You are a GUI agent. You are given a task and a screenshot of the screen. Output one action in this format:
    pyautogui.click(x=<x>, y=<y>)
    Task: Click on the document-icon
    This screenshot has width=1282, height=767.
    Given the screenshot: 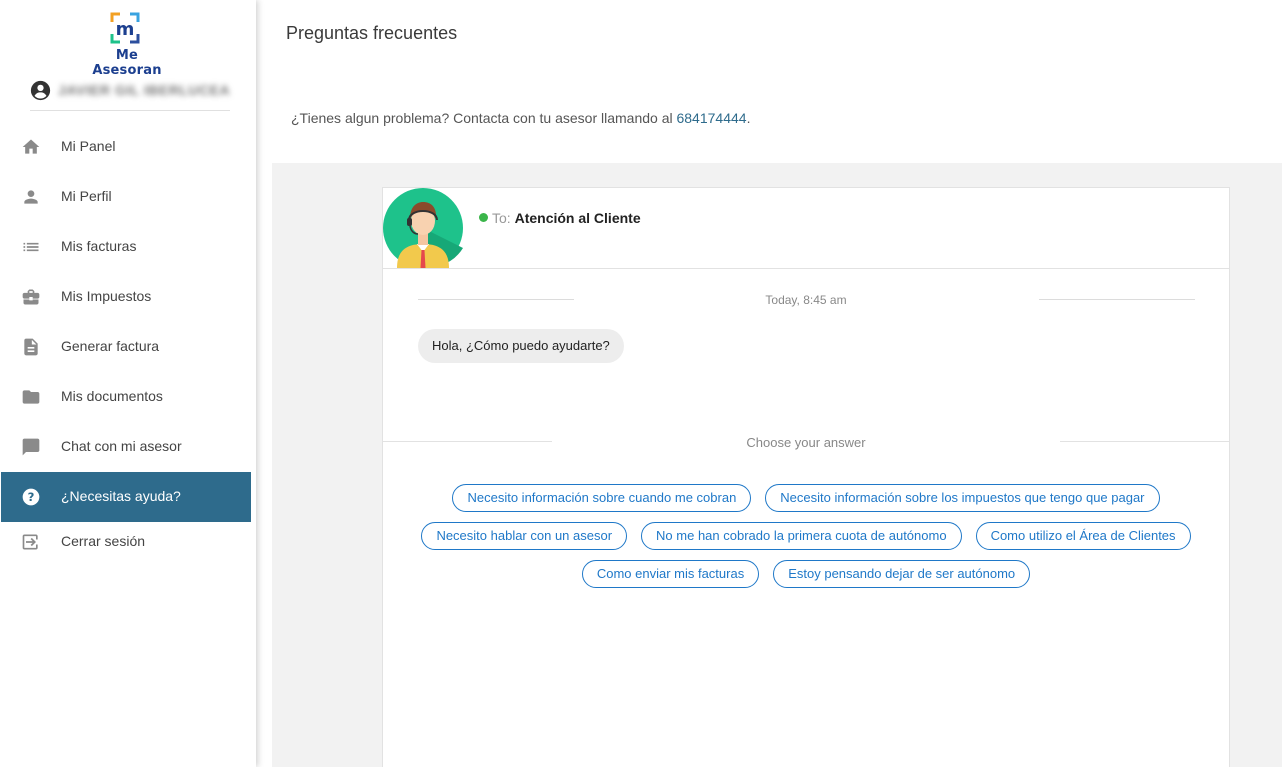 What is the action you would take?
    pyautogui.click(x=31, y=347)
    